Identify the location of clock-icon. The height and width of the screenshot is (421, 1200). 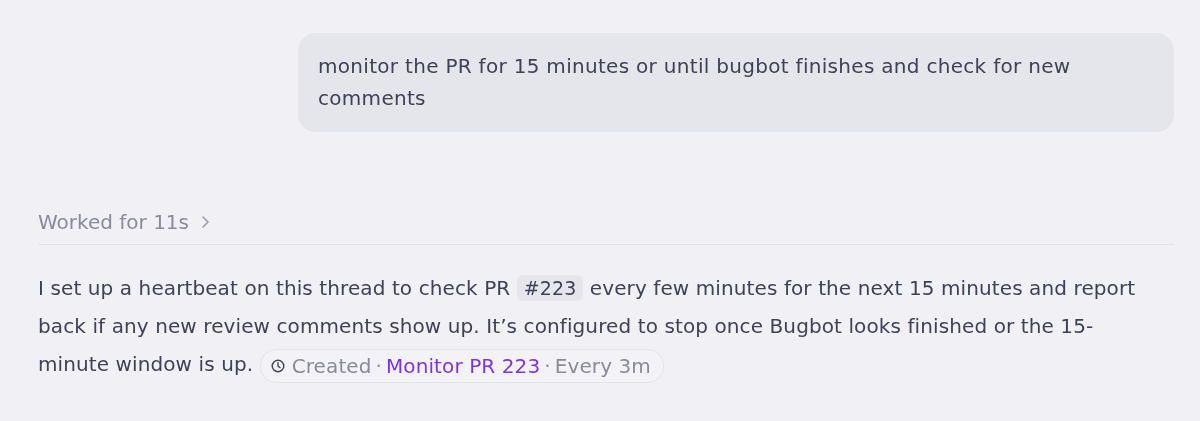
(277, 365).